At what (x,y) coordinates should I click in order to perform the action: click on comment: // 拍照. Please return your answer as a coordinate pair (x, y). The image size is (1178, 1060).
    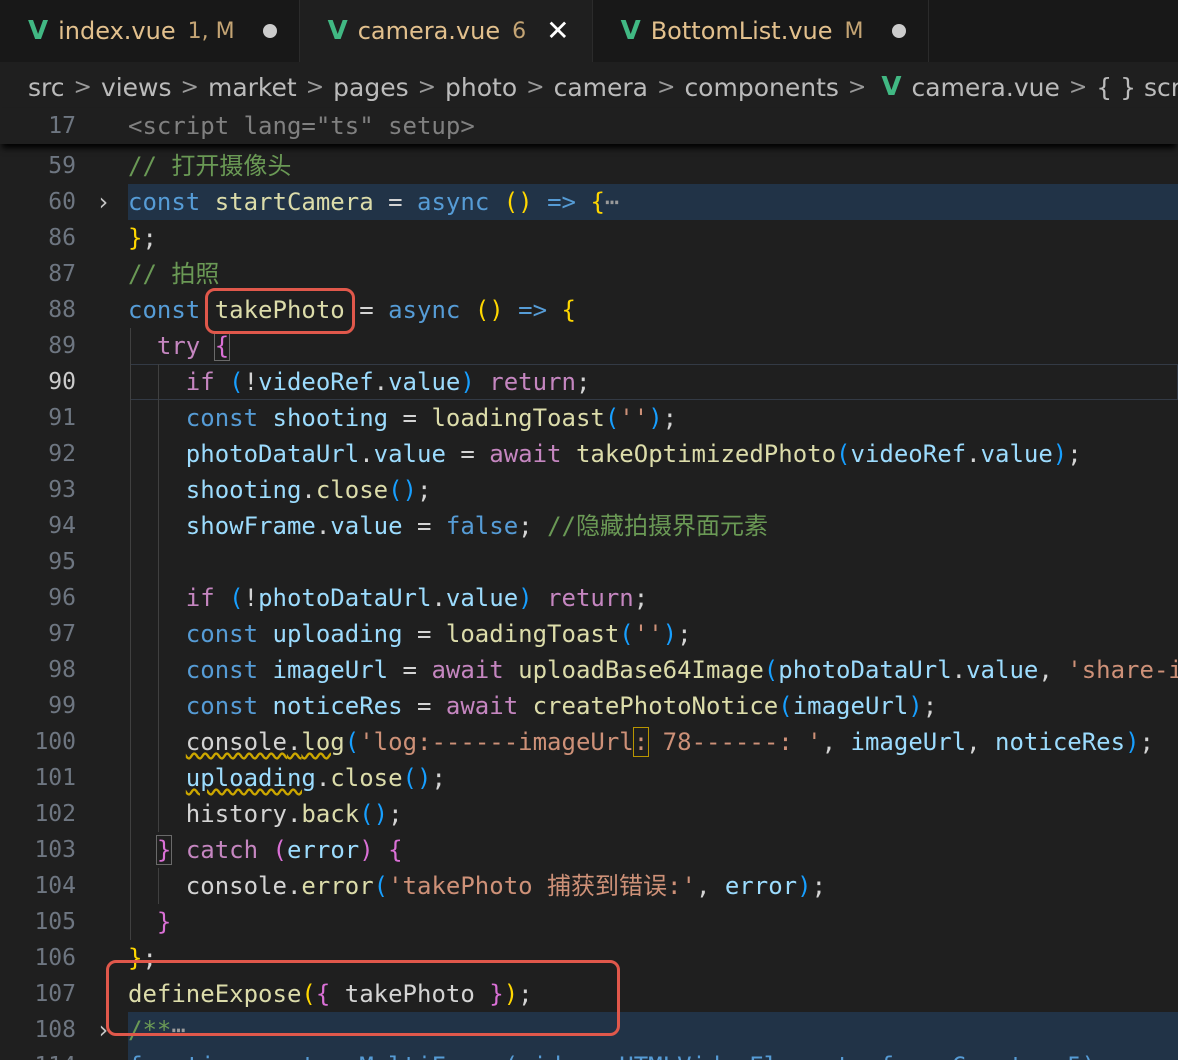
    Looking at the image, I should click on (174, 274).